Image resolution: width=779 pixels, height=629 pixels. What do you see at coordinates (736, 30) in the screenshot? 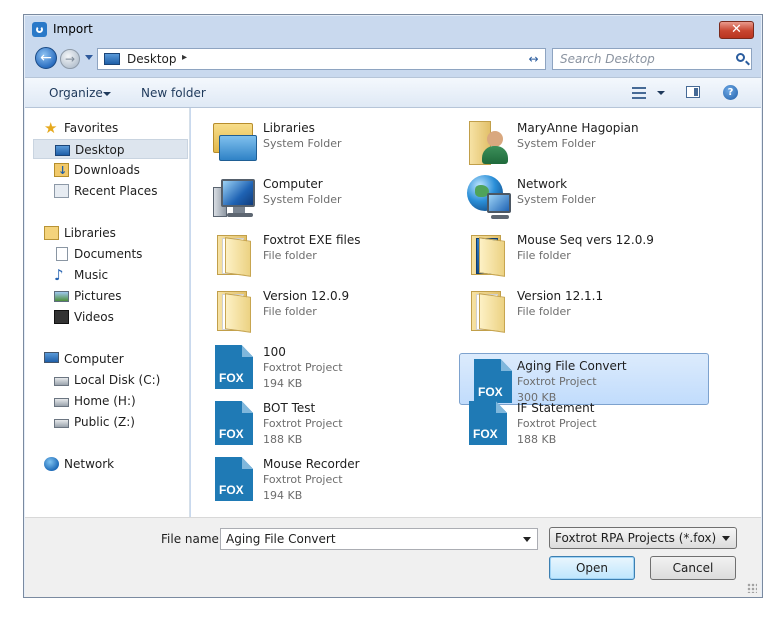
I see `close-button: ✕` at bounding box center [736, 30].